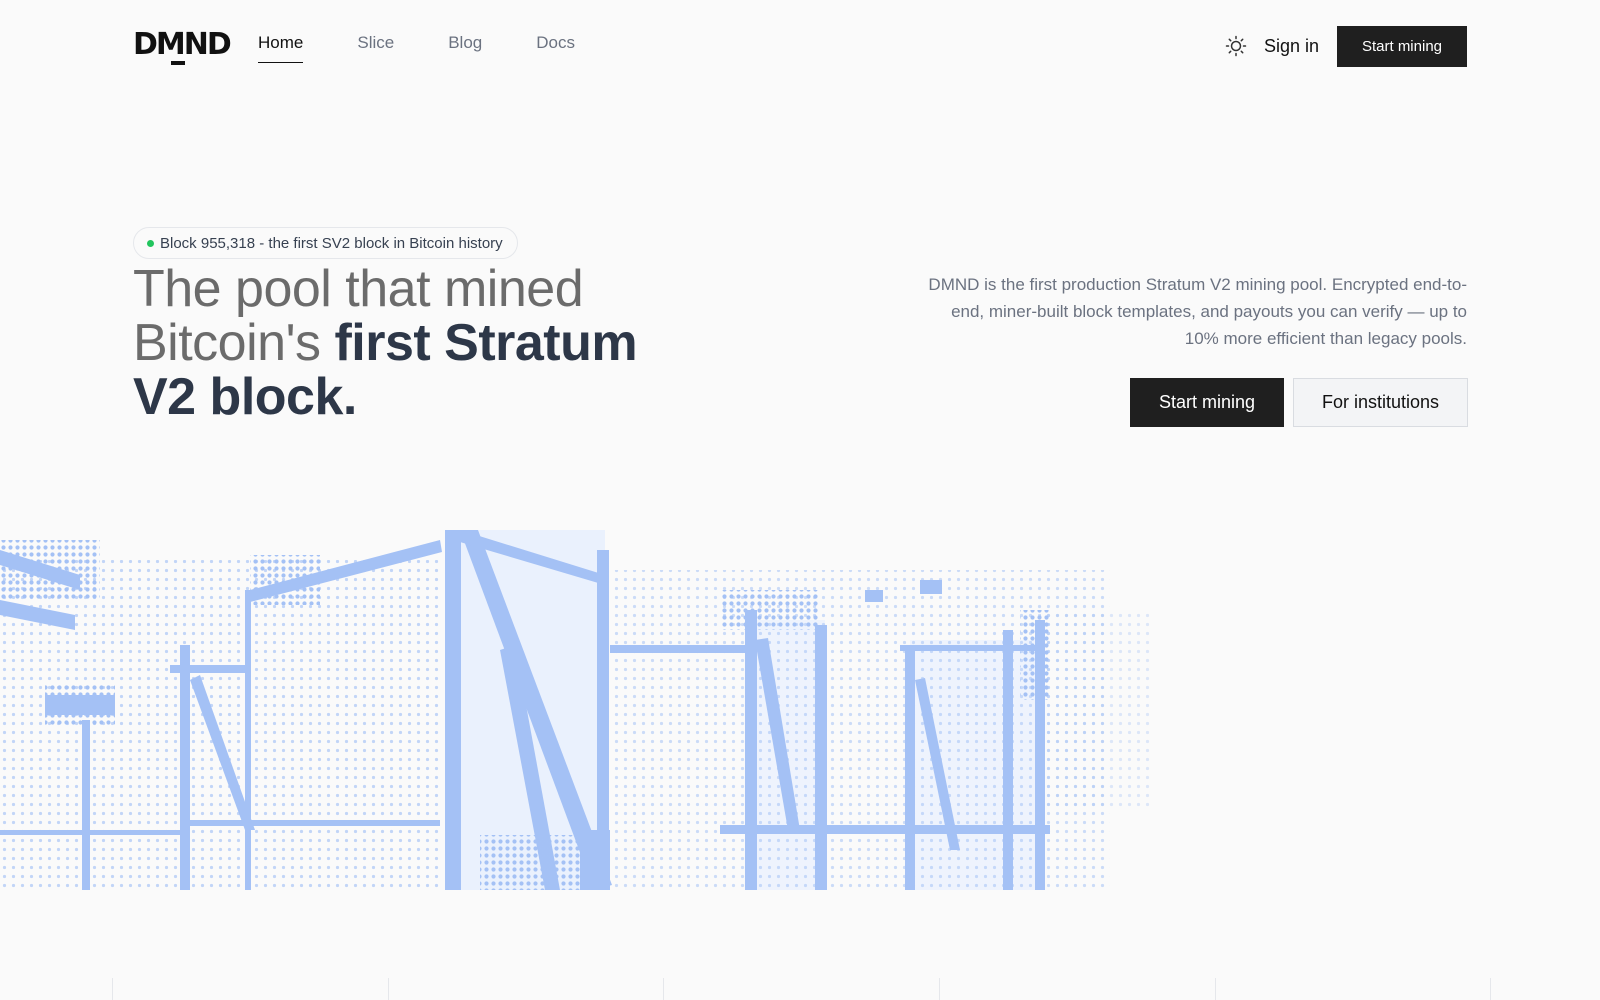  Describe the element at coordinates (1380, 402) in the screenshot. I see `for-institutions-button: For institutions` at that location.